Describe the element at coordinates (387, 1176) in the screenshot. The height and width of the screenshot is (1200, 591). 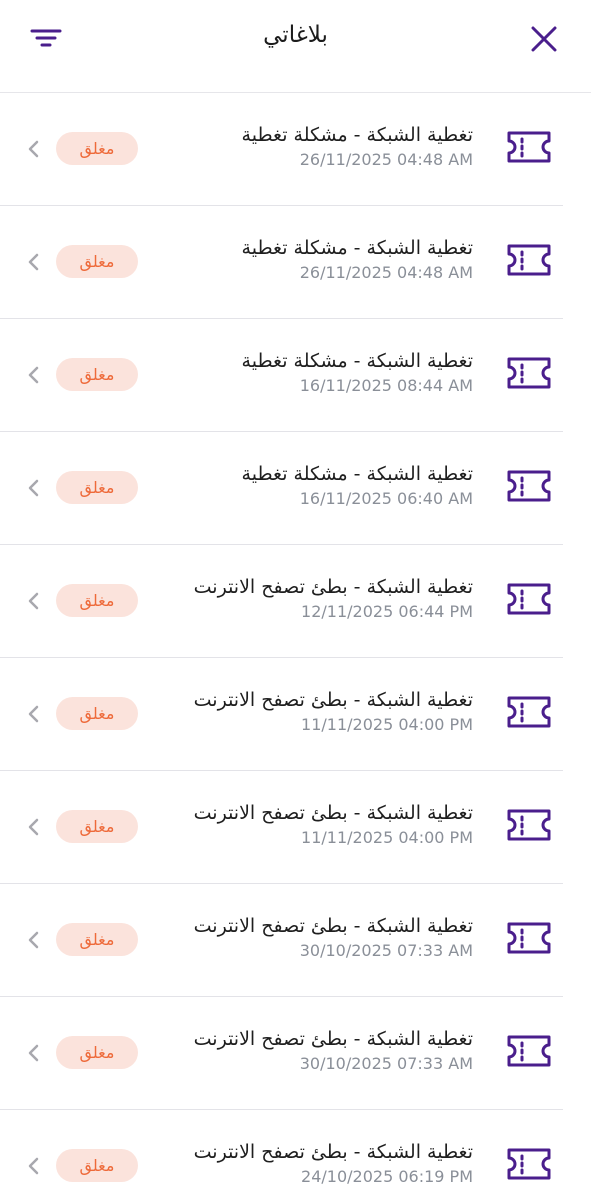
I see `ticket-date: 24/10/2025 06:19 PM` at that location.